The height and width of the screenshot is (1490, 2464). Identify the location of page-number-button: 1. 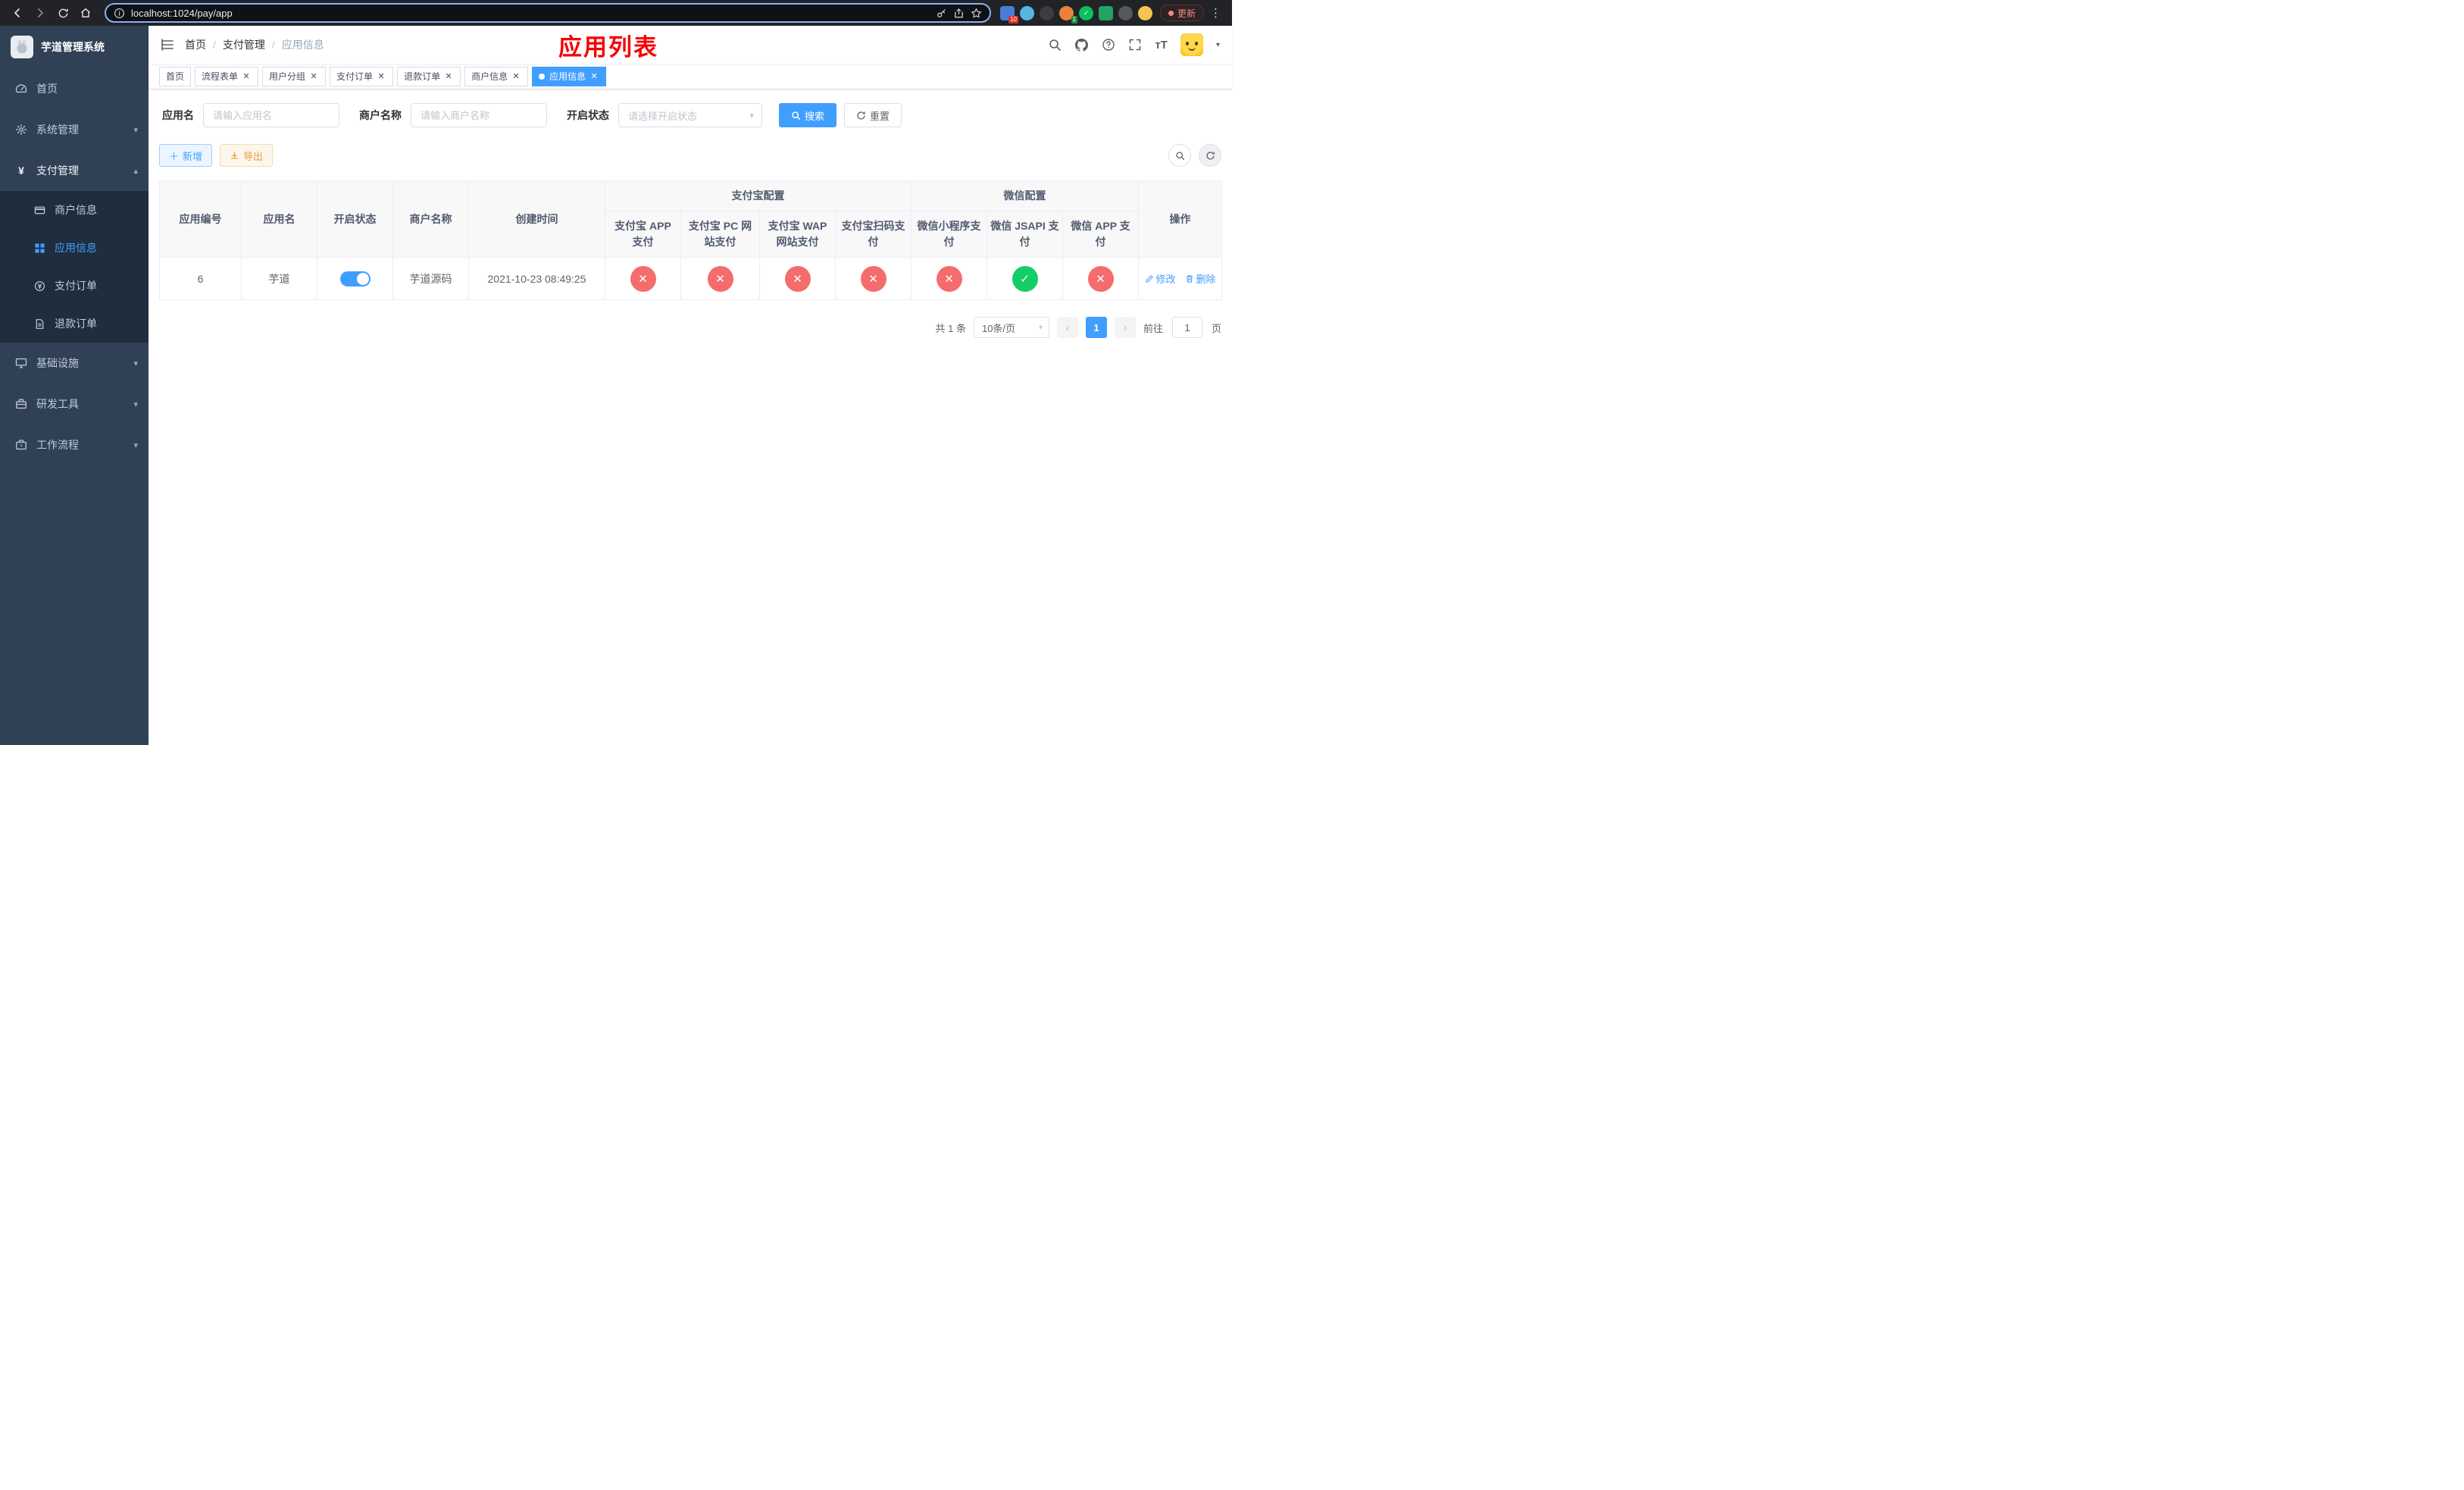
(1096, 327).